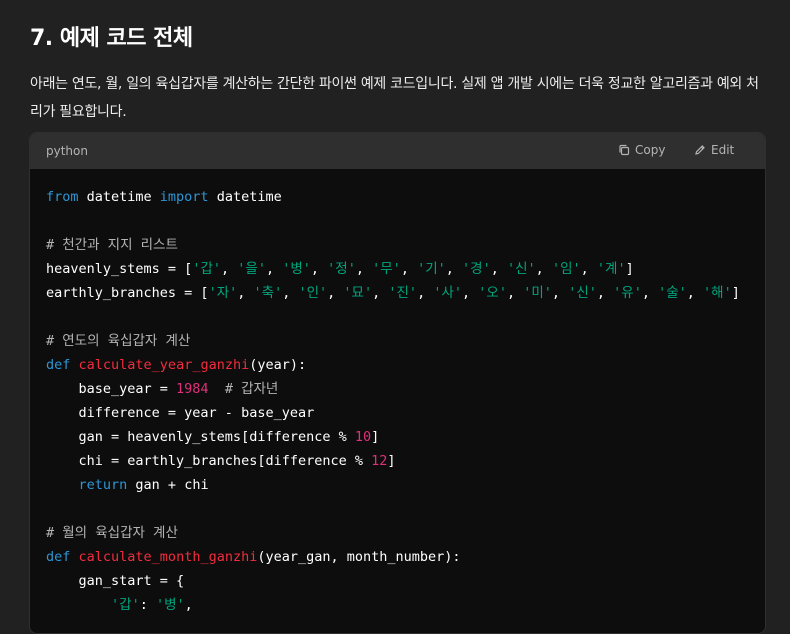 The height and width of the screenshot is (634, 790). Describe the element at coordinates (112, 245) in the screenshot. I see `code-token: # 천간과 지지 리스트` at that location.